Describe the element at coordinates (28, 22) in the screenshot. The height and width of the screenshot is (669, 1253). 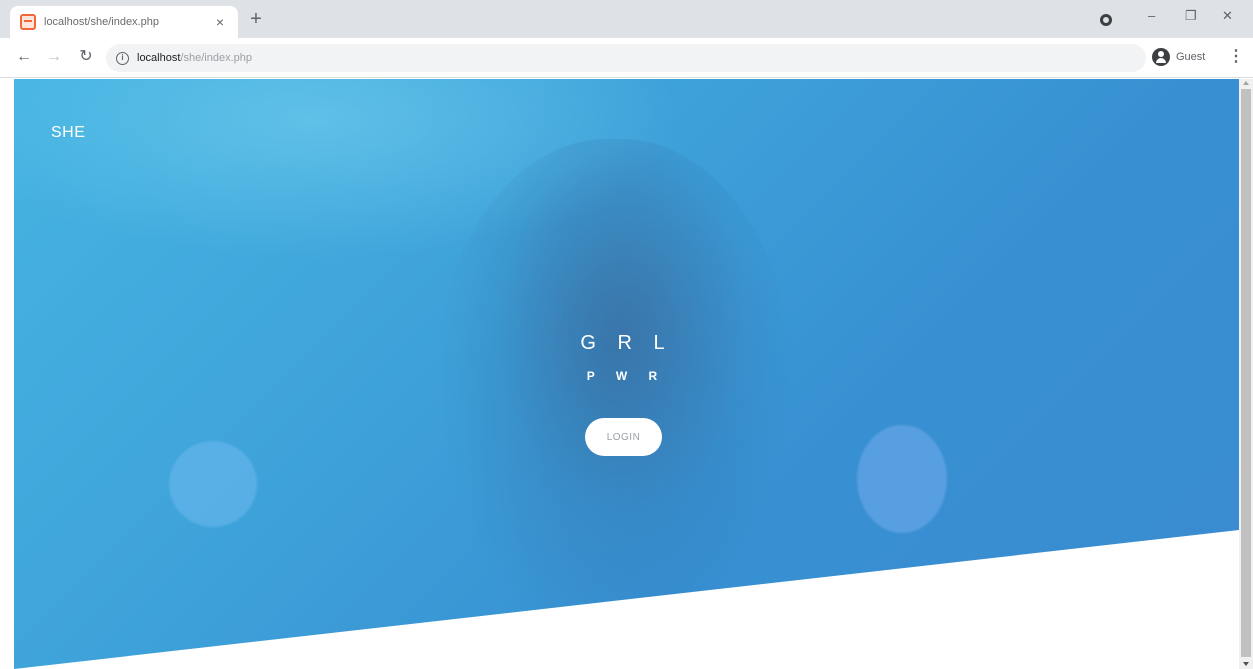
I see `favicon-icon` at that location.